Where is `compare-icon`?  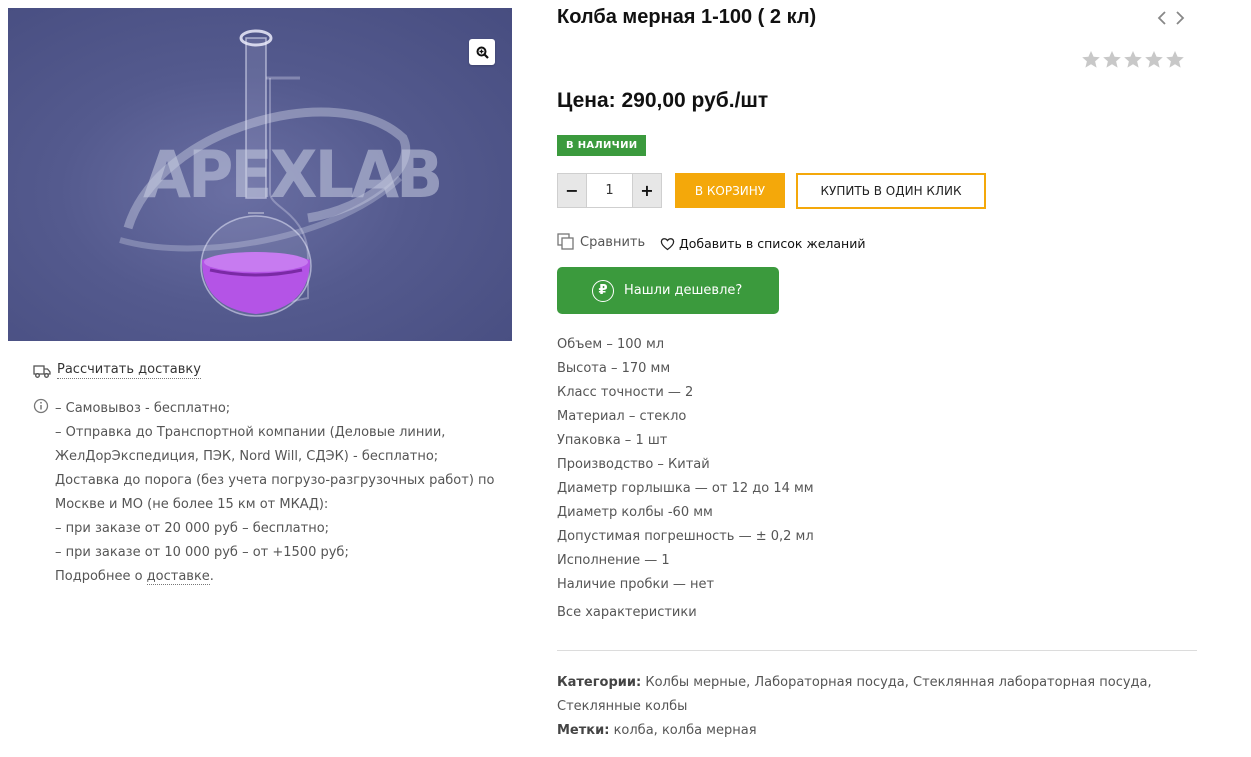 compare-icon is located at coordinates (565, 241).